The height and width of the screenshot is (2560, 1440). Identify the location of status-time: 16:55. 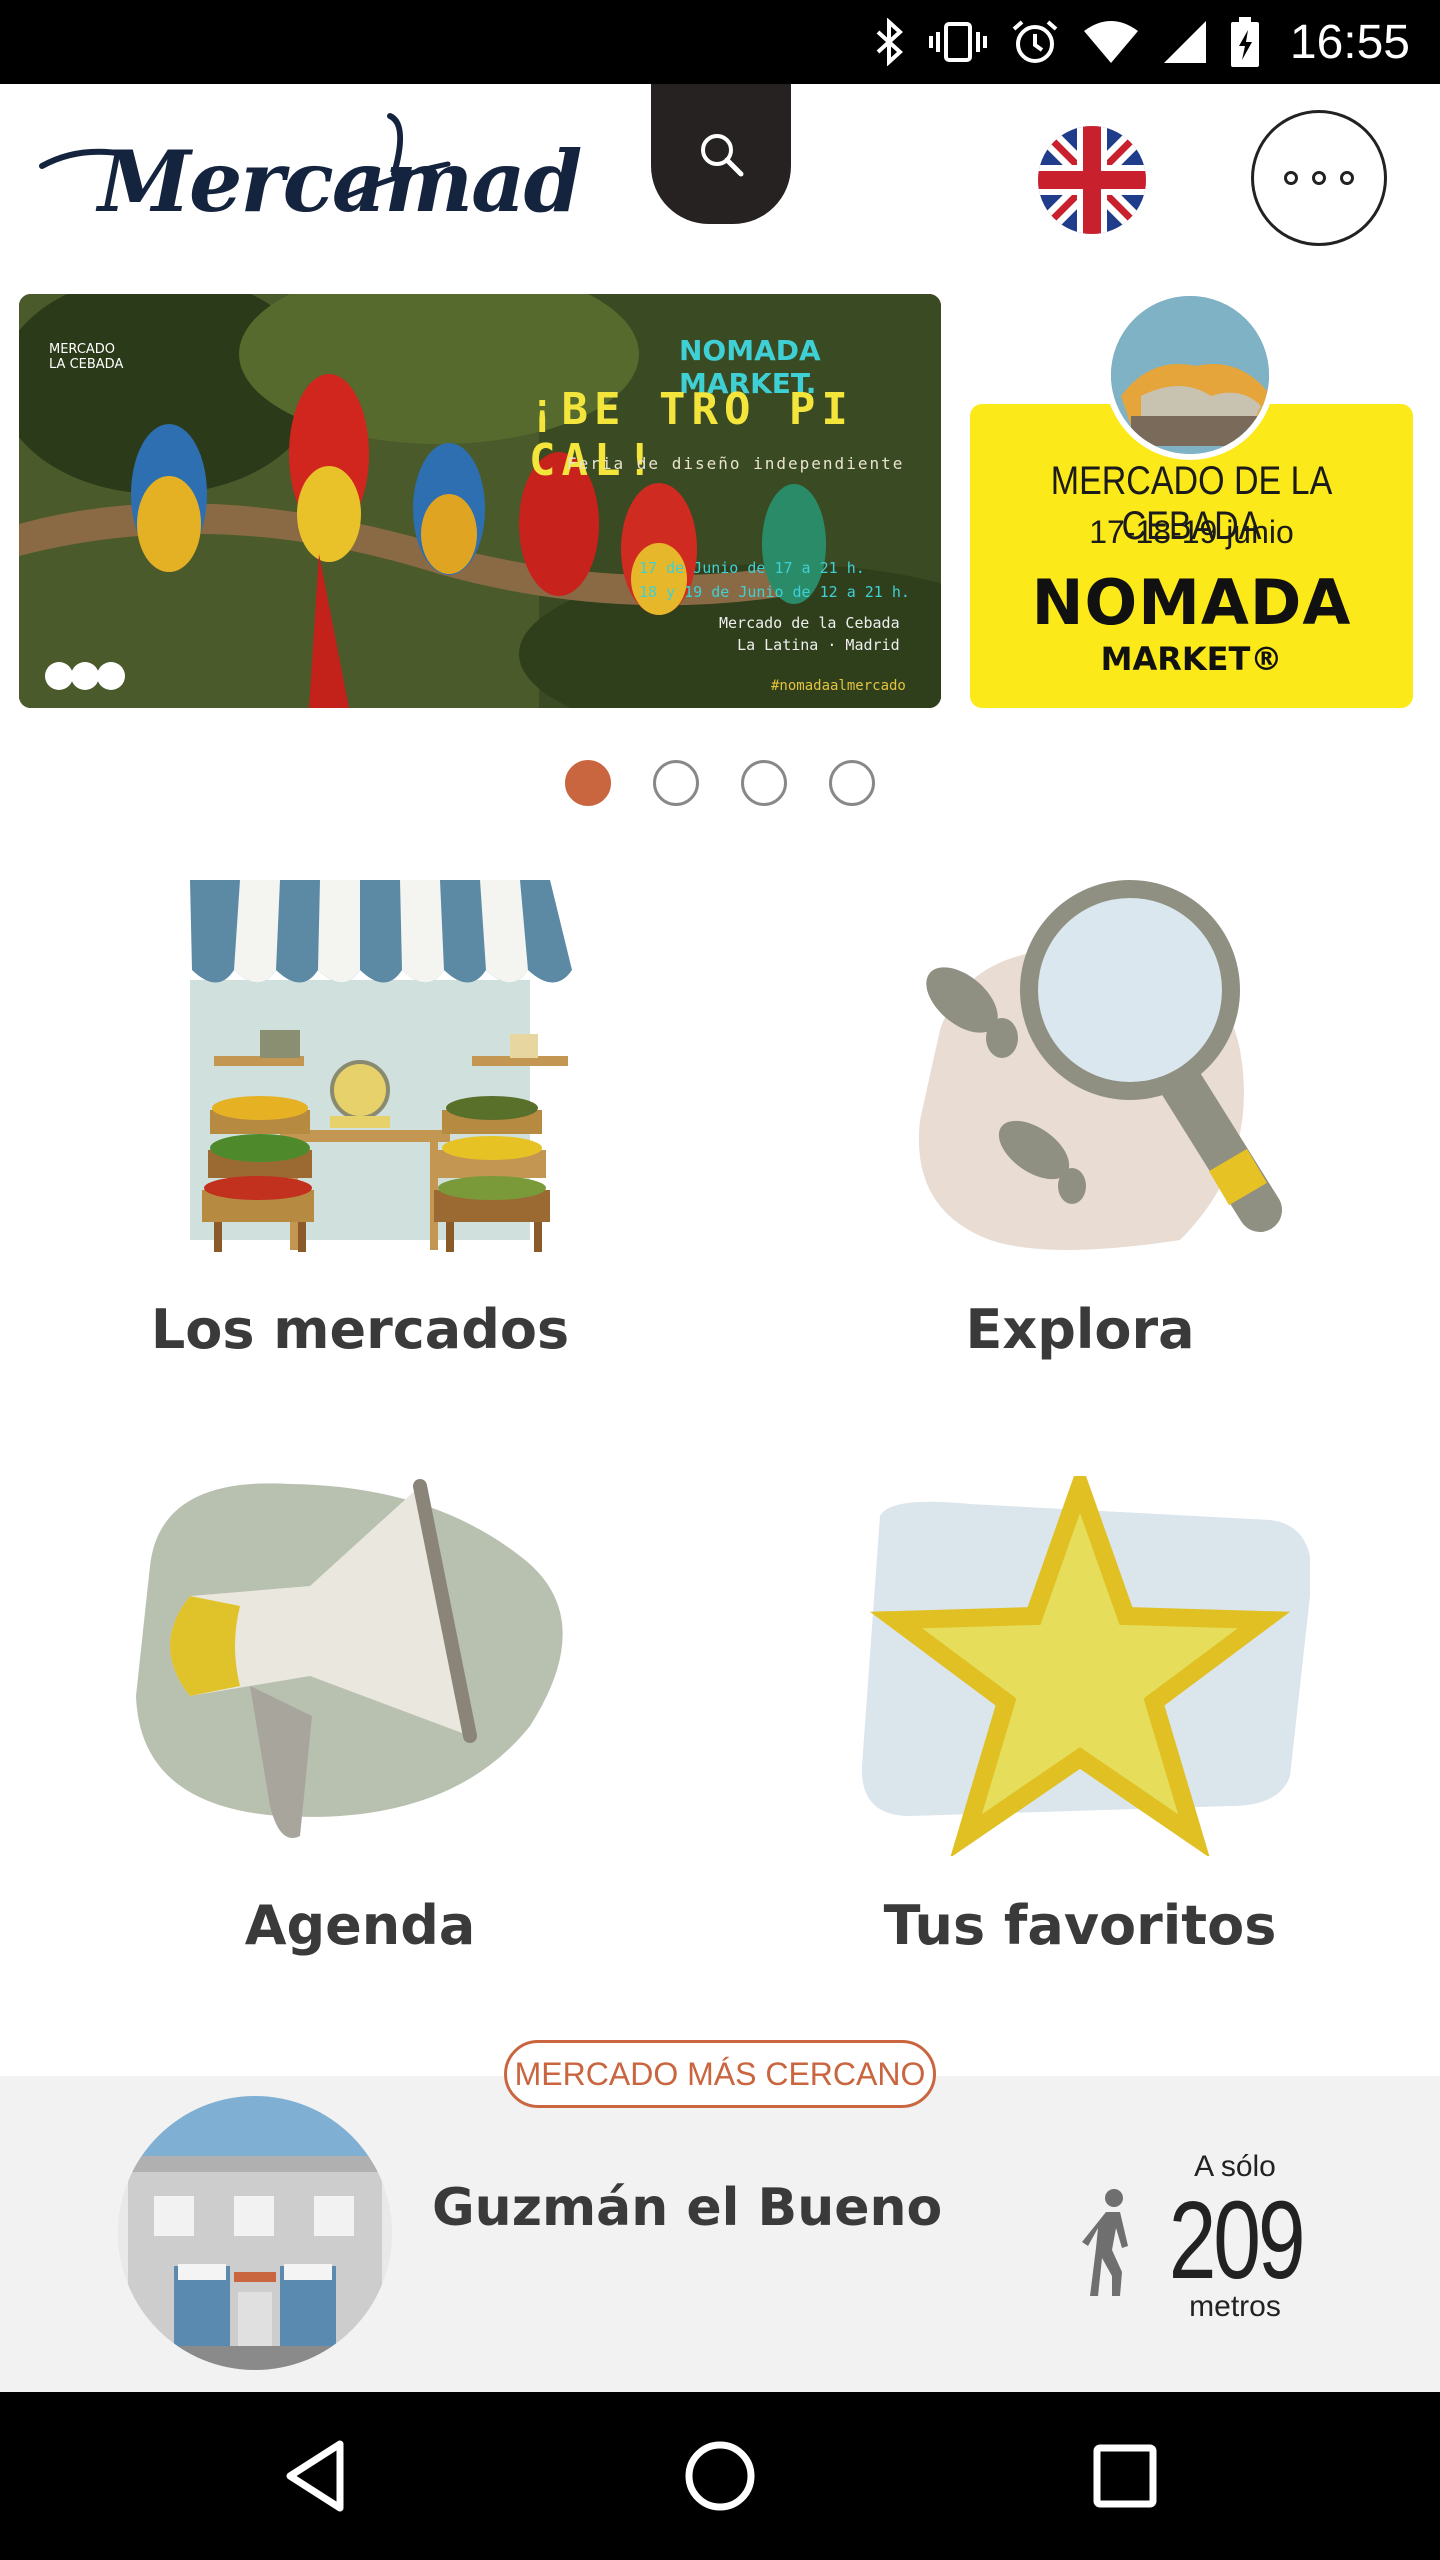
(1349, 42).